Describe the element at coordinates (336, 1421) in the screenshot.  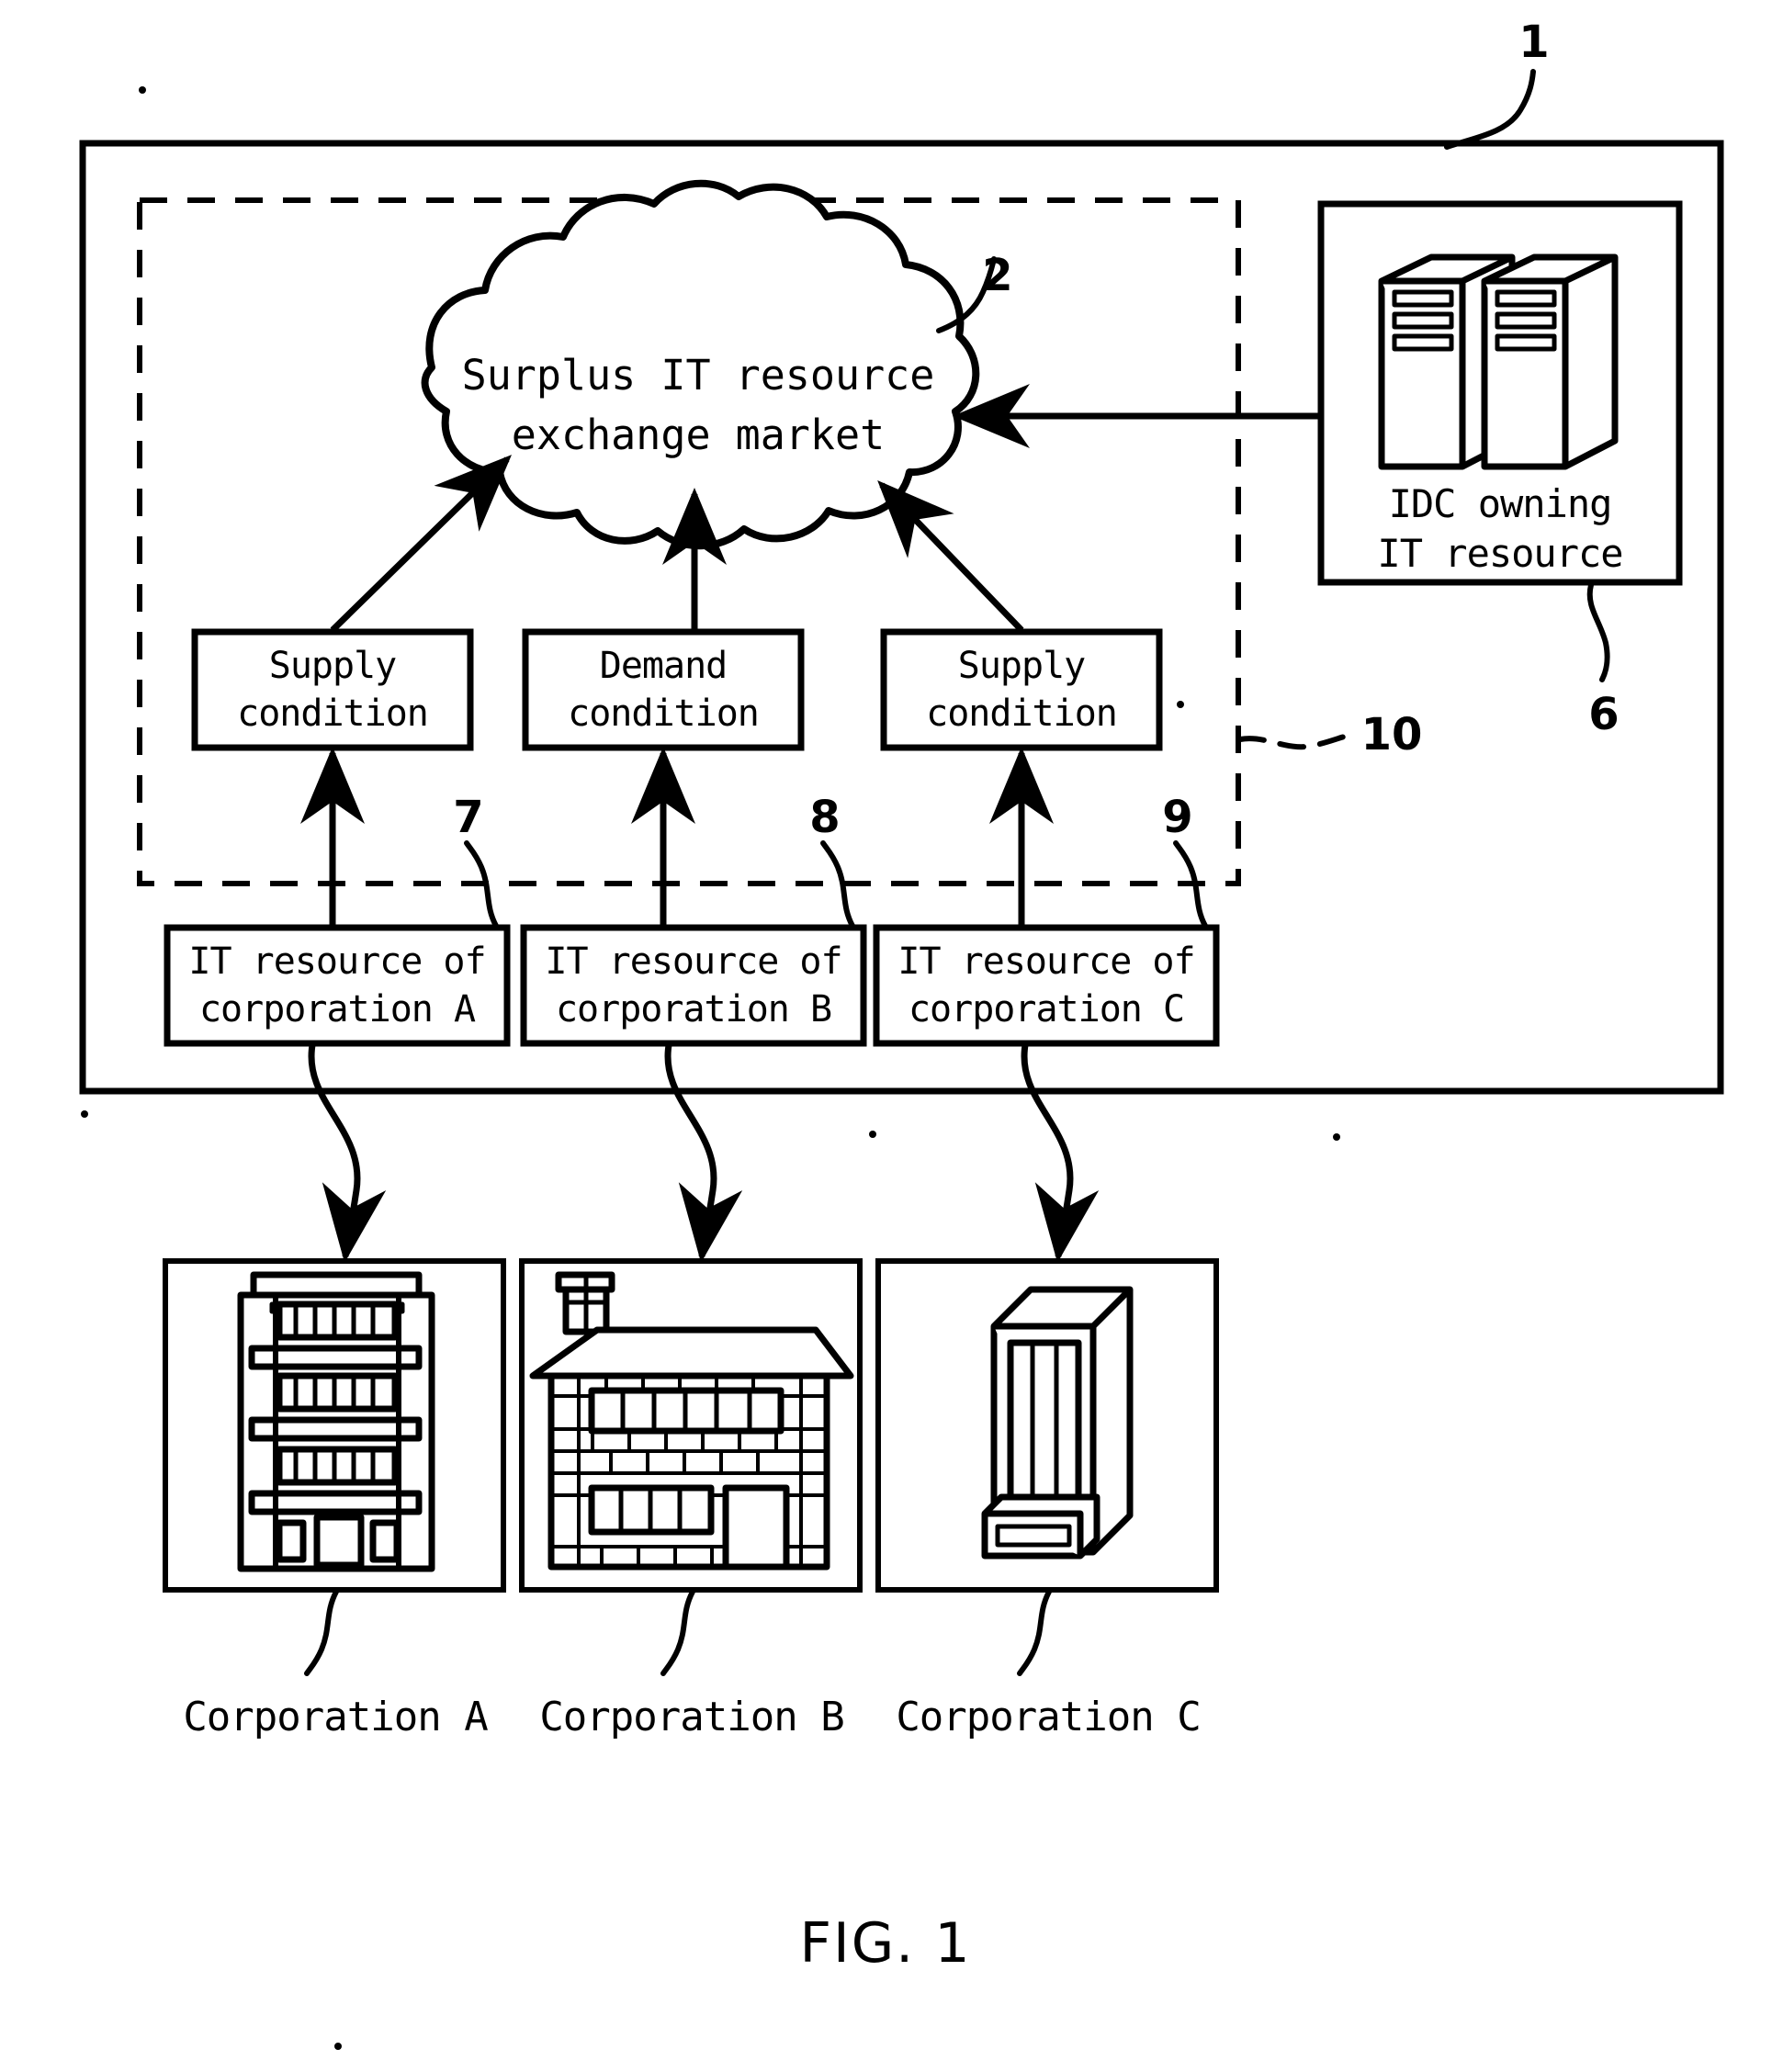
I see `office-building-icon` at that location.